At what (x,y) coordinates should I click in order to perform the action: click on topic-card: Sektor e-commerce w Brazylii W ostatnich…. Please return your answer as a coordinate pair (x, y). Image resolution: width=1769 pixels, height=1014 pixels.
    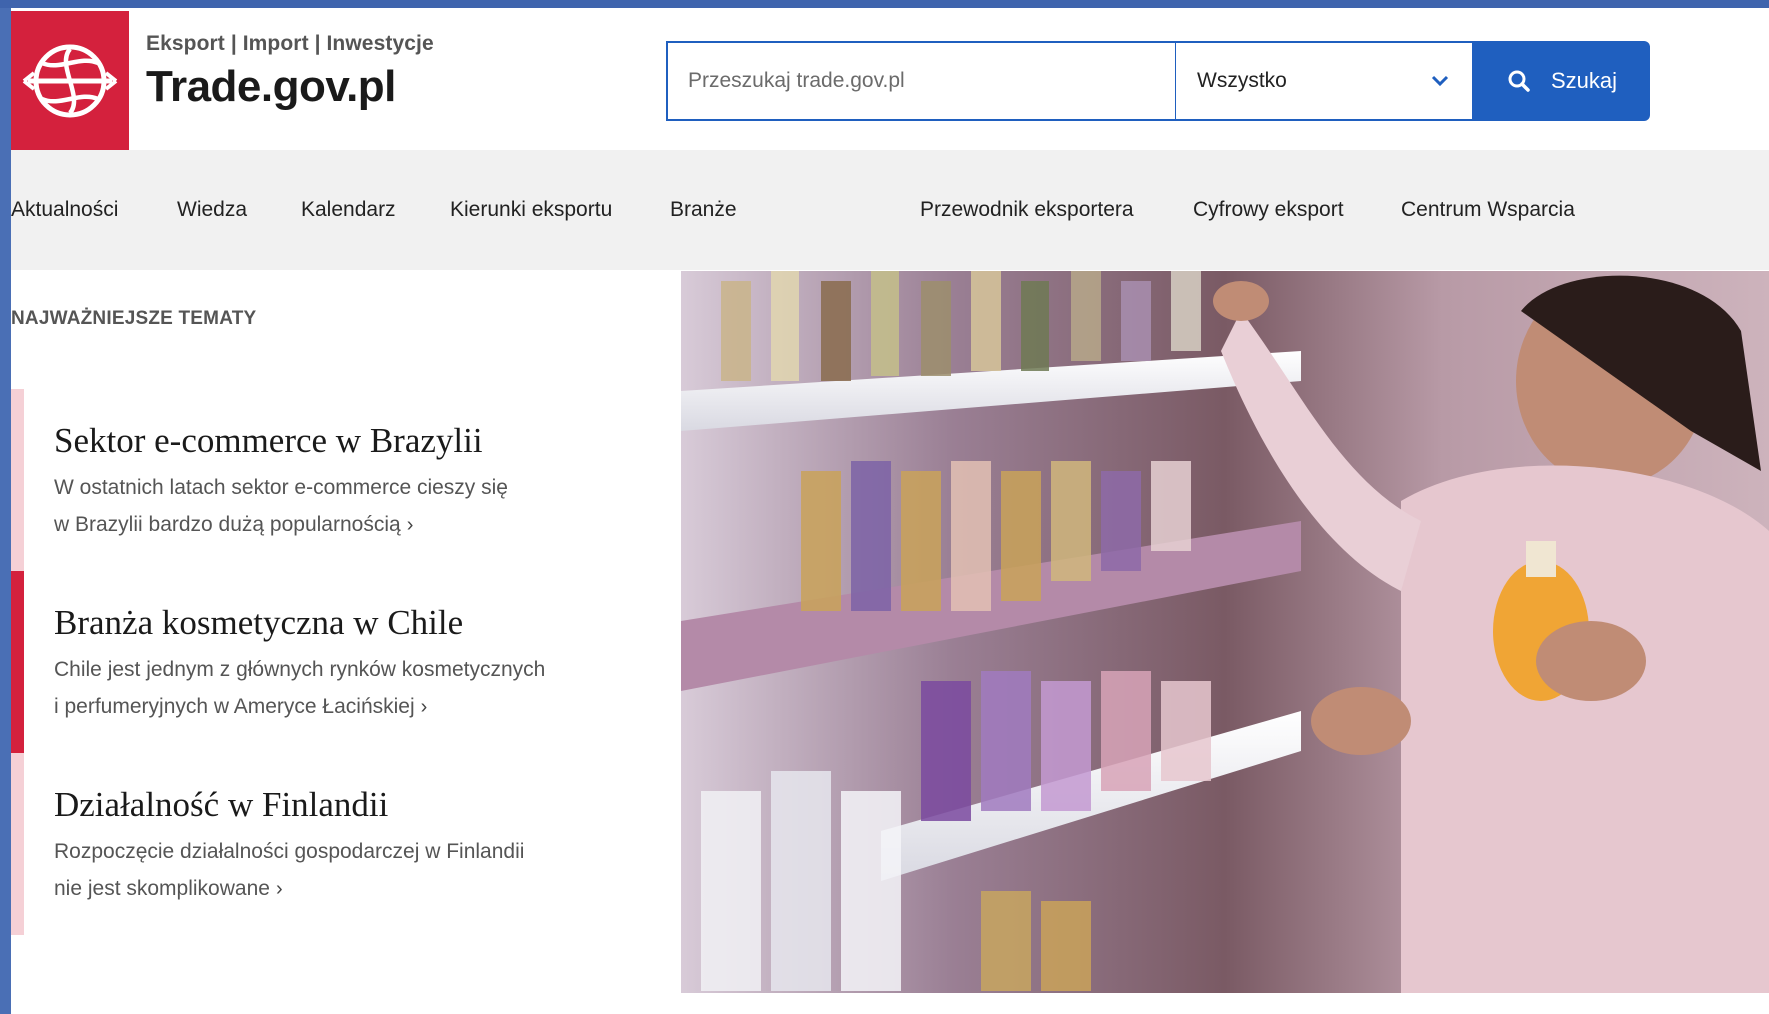
    Looking at the image, I should click on (331, 480).